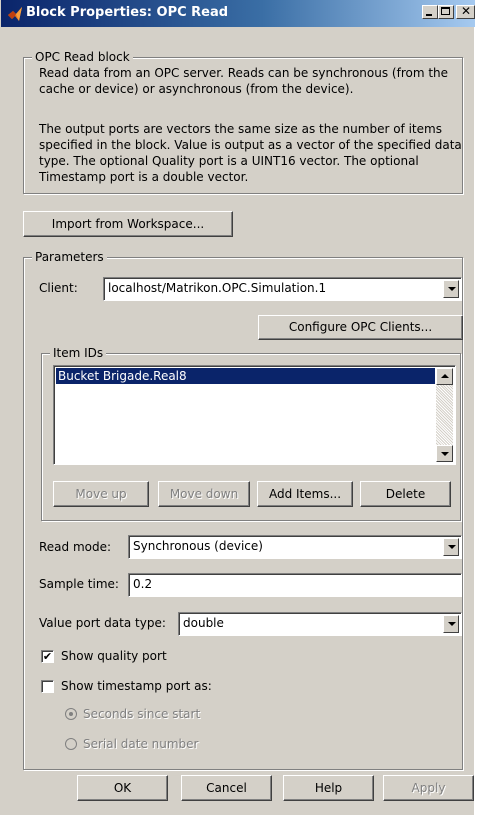 The width and height of the screenshot is (481, 815). I want to click on move-up-button: Move up, so click(101, 494).